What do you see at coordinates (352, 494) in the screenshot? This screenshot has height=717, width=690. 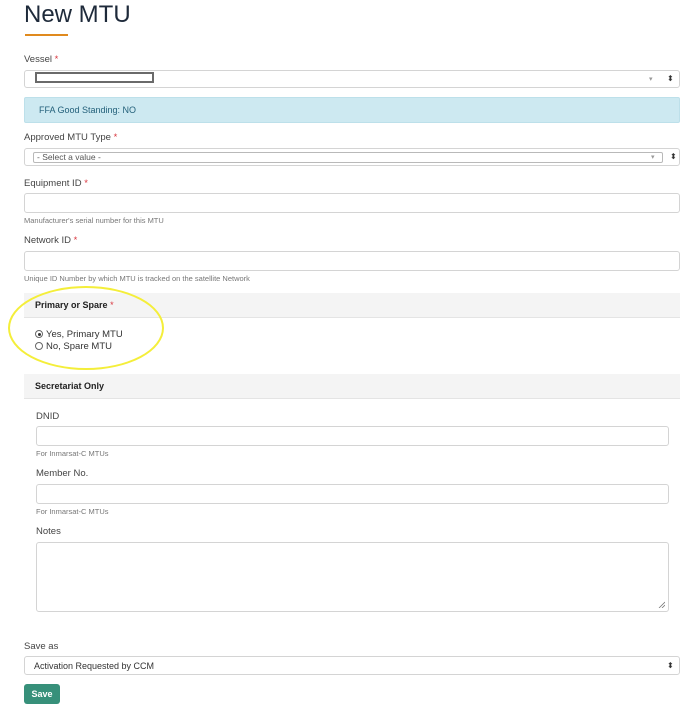 I see `member-no-input` at bounding box center [352, 494].